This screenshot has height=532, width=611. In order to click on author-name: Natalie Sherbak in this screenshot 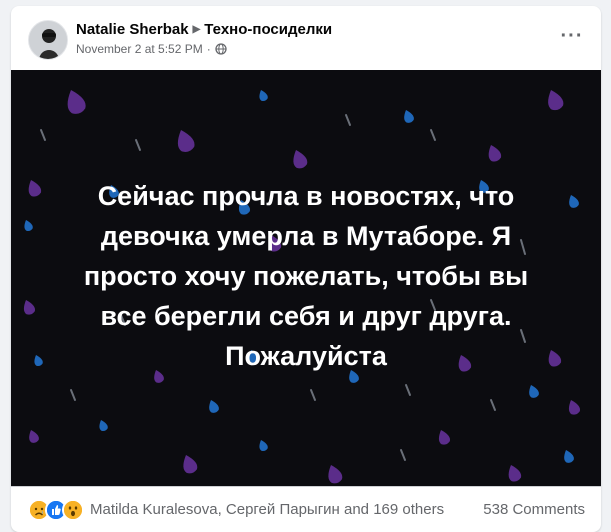, I will do `click(132, 29)`.